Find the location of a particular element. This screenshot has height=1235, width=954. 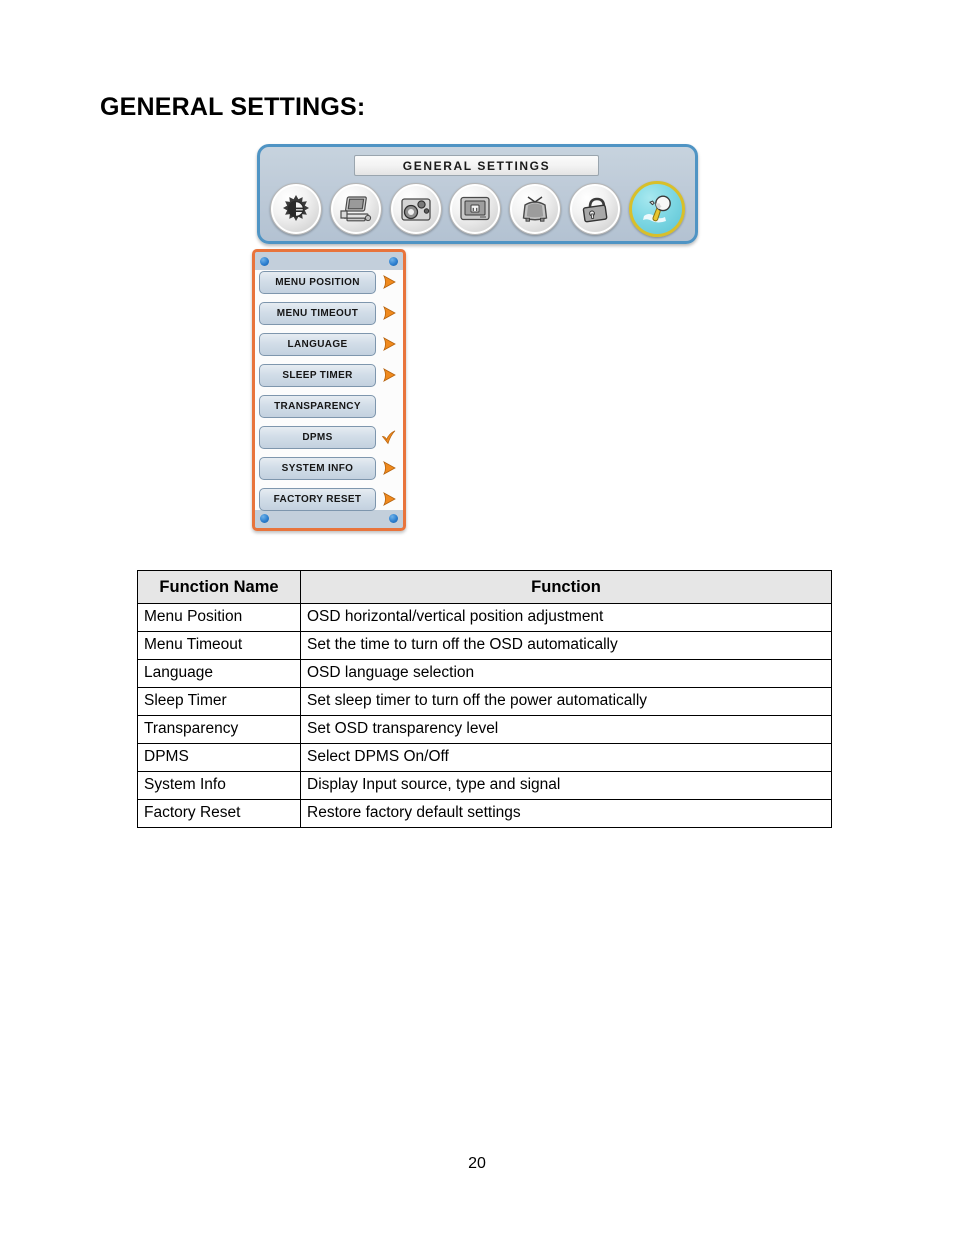

submenu-marker-none is located at coordinates (389, 406).